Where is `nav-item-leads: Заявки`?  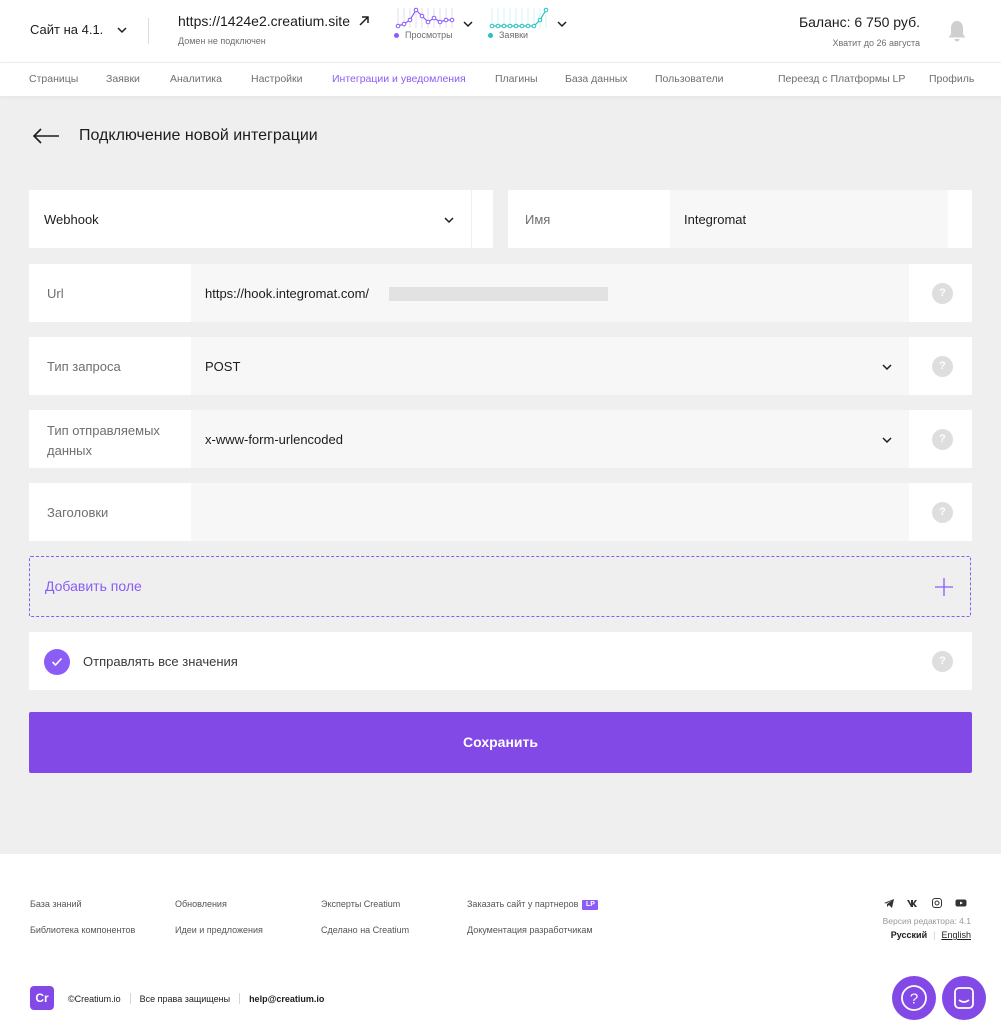
nav-item-leads: Заявки is located at coordinates (123, 79).